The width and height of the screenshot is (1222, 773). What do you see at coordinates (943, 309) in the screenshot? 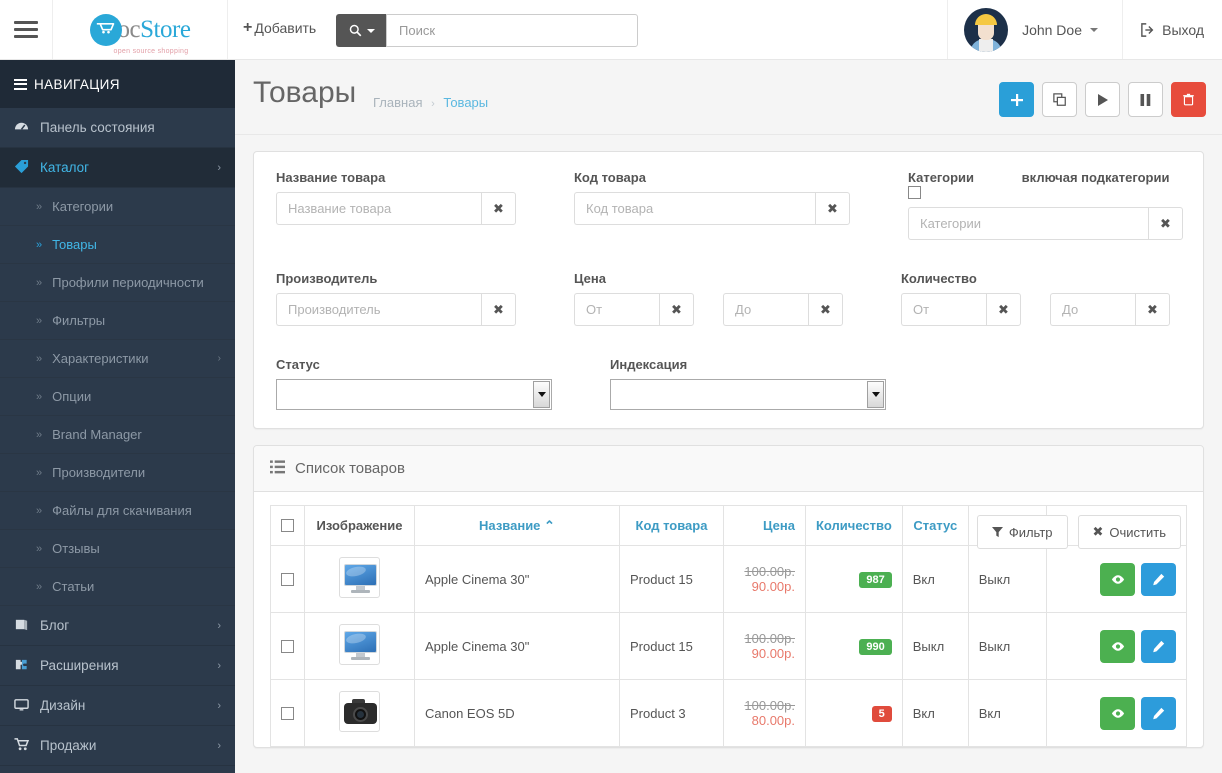
I see `filter-quantity-from-input` at bounding box center [943, 309].